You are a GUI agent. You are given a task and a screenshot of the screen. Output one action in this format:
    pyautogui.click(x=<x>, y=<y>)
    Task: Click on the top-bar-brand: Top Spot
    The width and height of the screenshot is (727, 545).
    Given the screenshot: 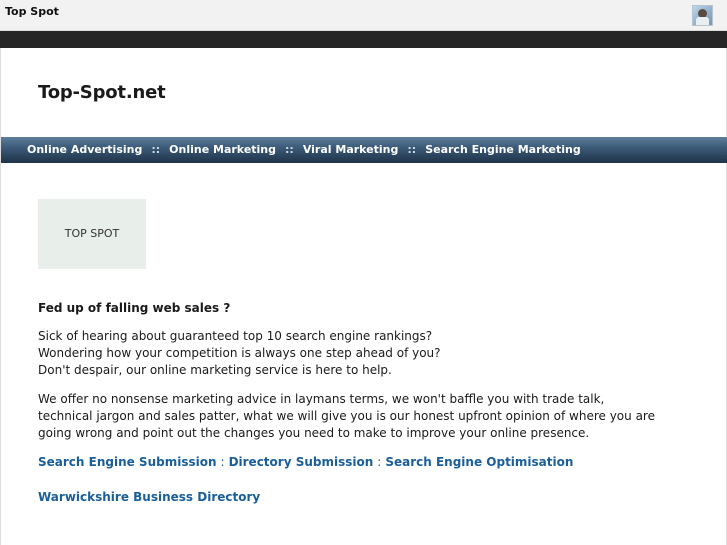 What is the action you would take?
    pyautogui.click(x=32, y=11)
    